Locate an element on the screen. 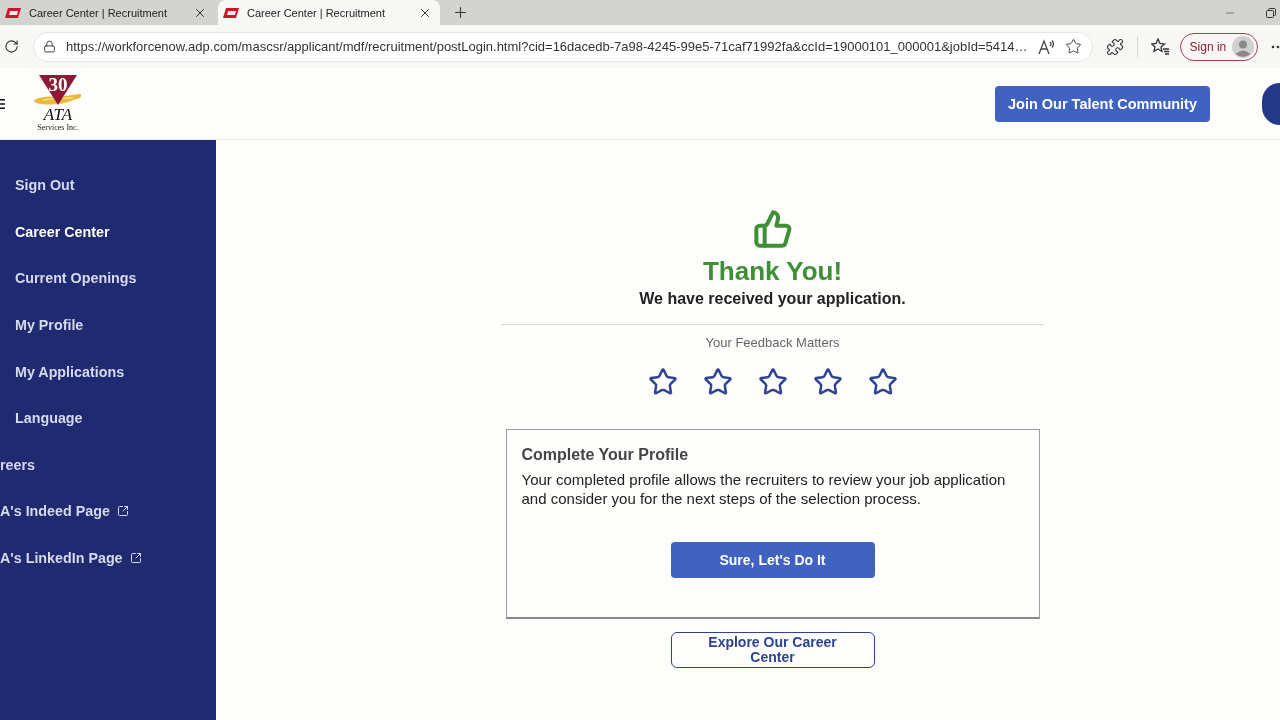  sign-in-button: Sign in is located at coordinates (1219, 46).